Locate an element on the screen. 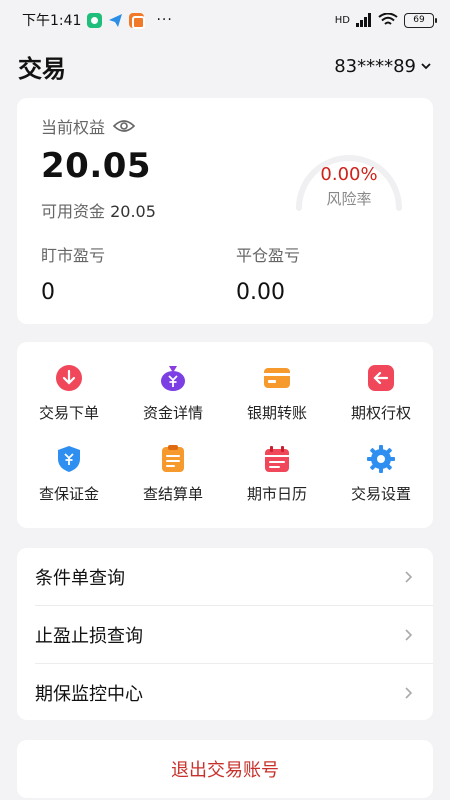  battery-icon: 69 is located at coordinates (420, 20).